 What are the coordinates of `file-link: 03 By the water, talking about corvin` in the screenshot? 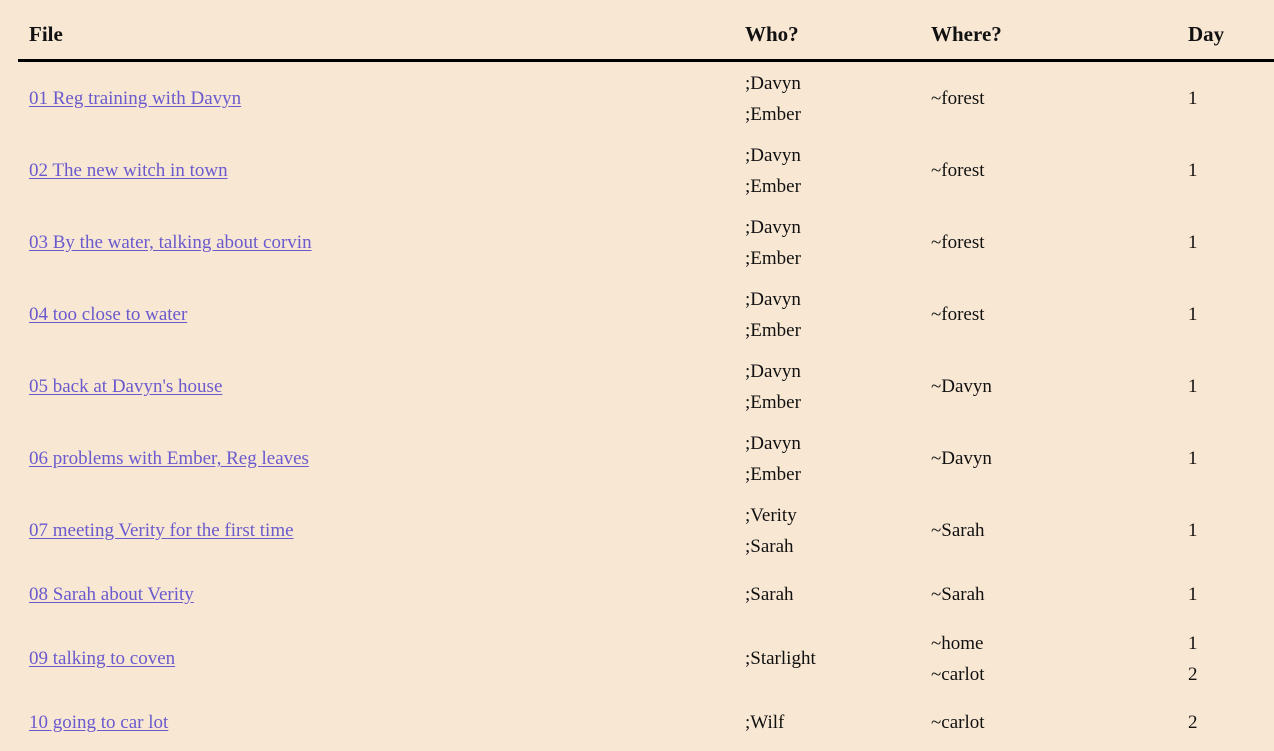 It's located at (170, 242).